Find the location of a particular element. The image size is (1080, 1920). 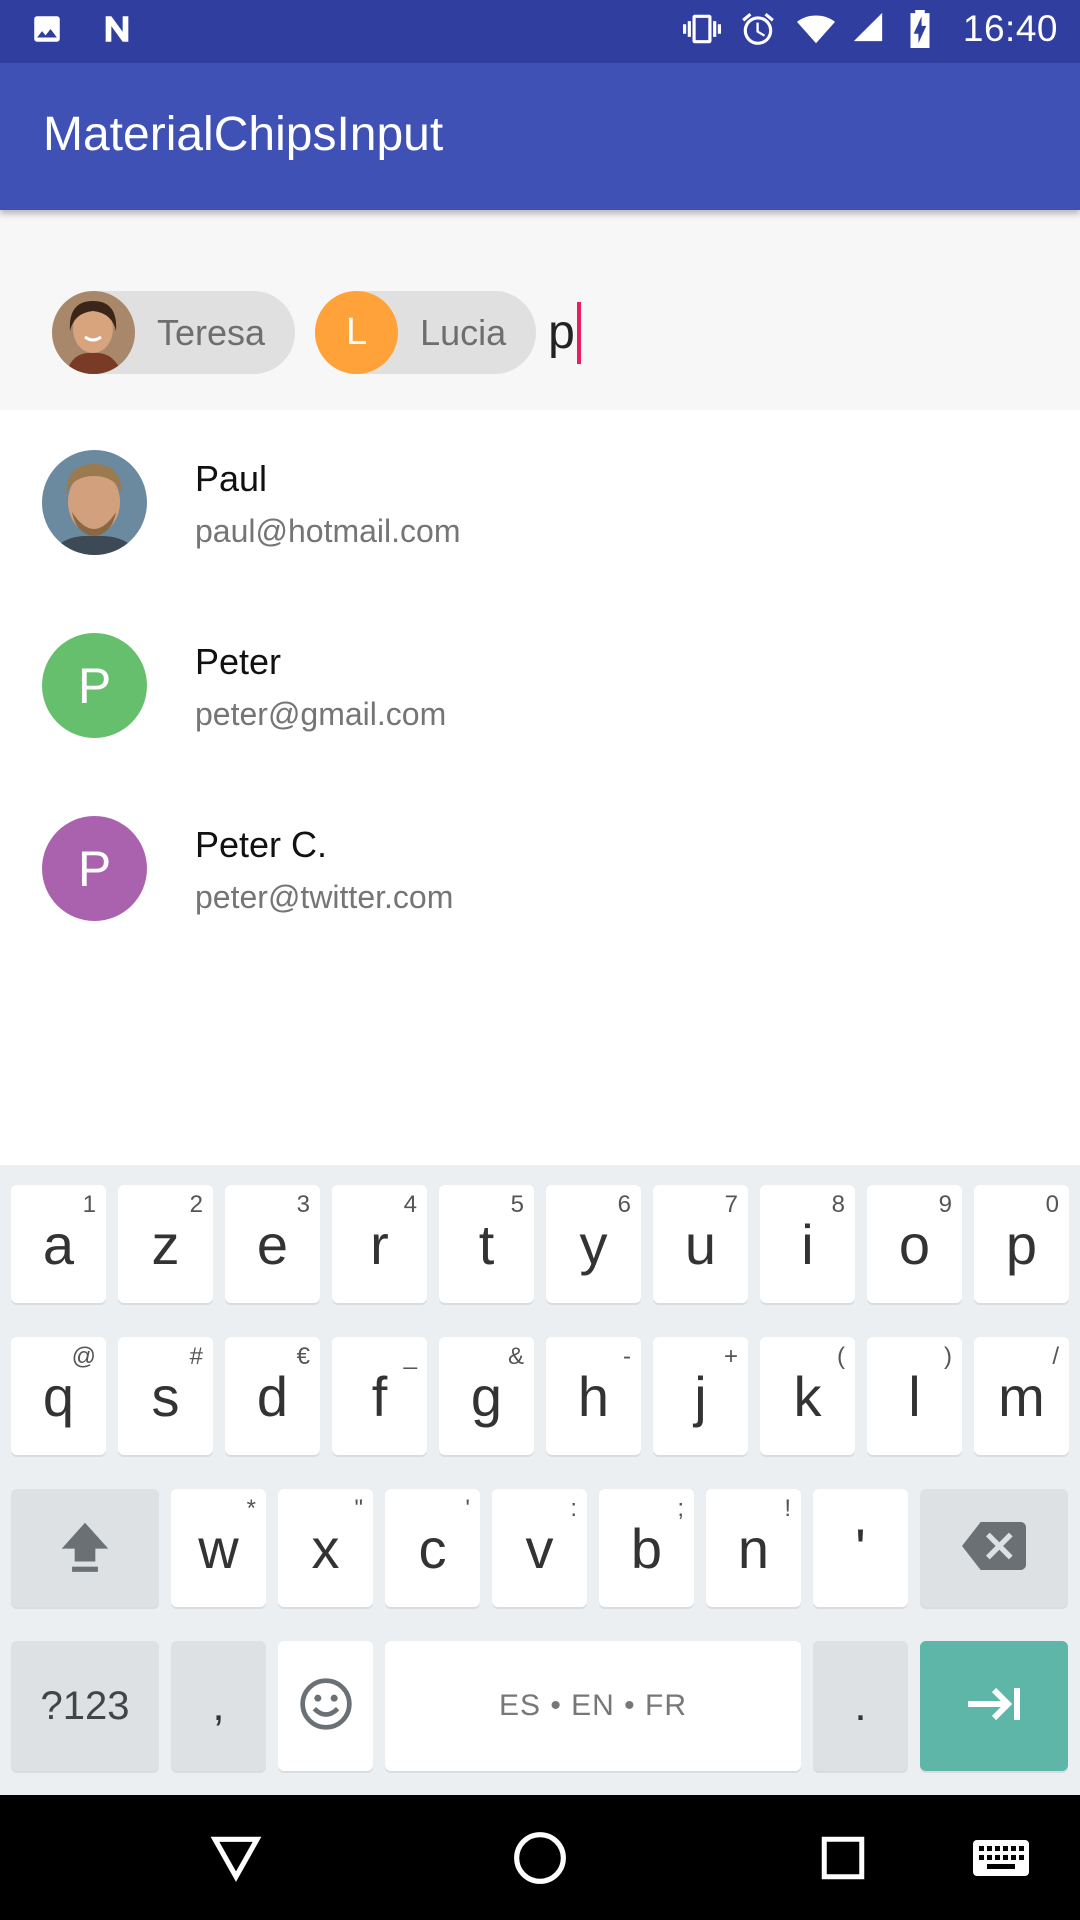

key-b: b; is located at coordinates (646, 1548).